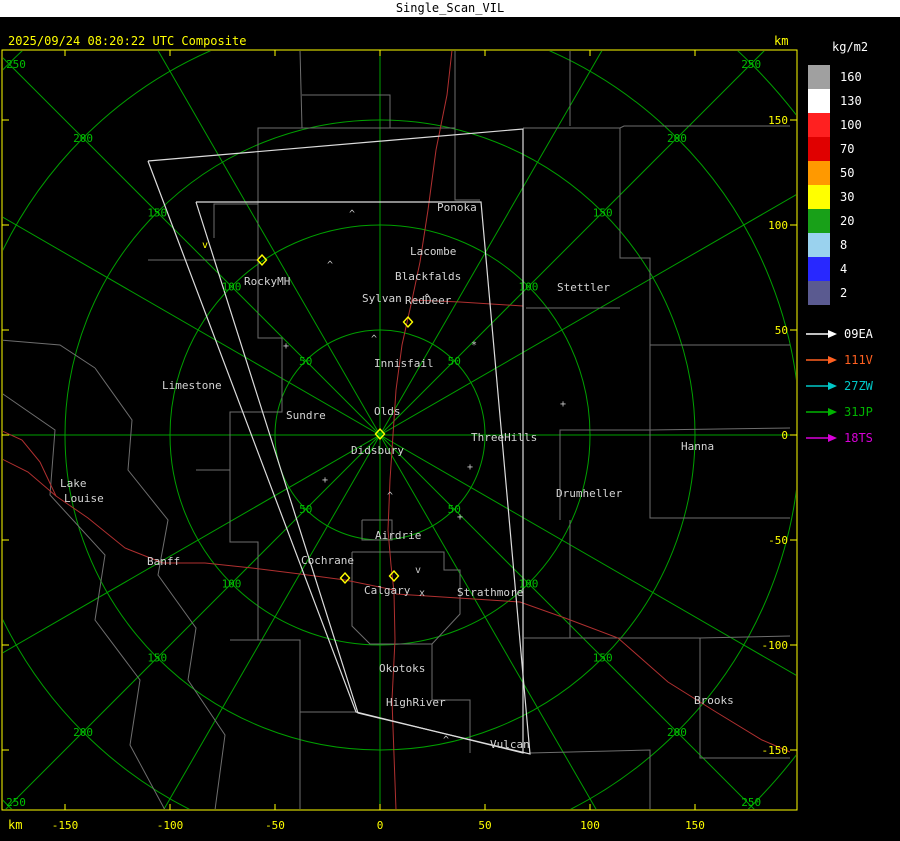 Image resolution: width=900 pixels, height=841 pixels. I want to click on radar-id-label: 111V, so click(858, 360).